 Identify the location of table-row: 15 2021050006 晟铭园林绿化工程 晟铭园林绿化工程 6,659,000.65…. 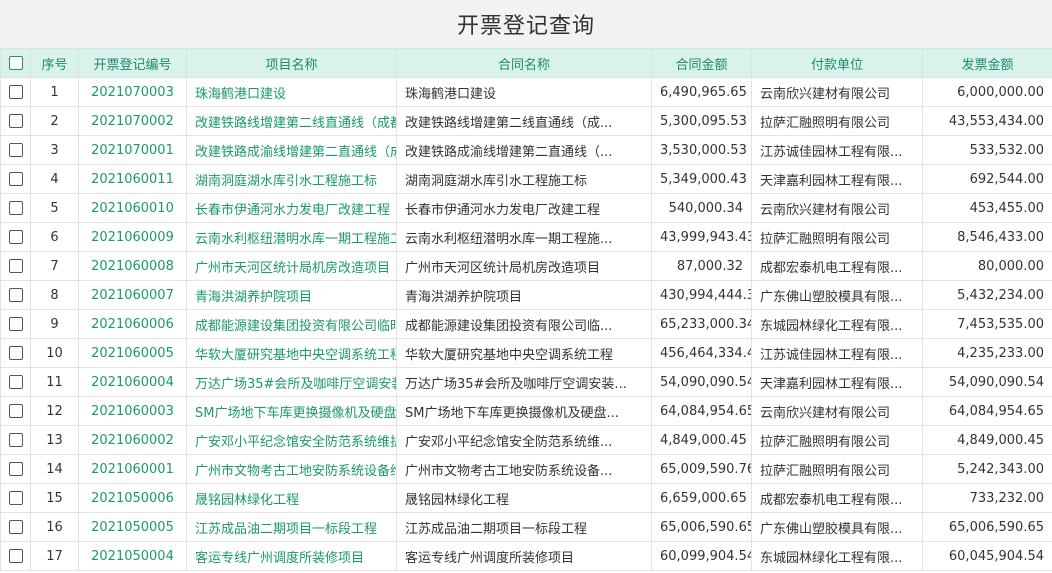
(526, 498).